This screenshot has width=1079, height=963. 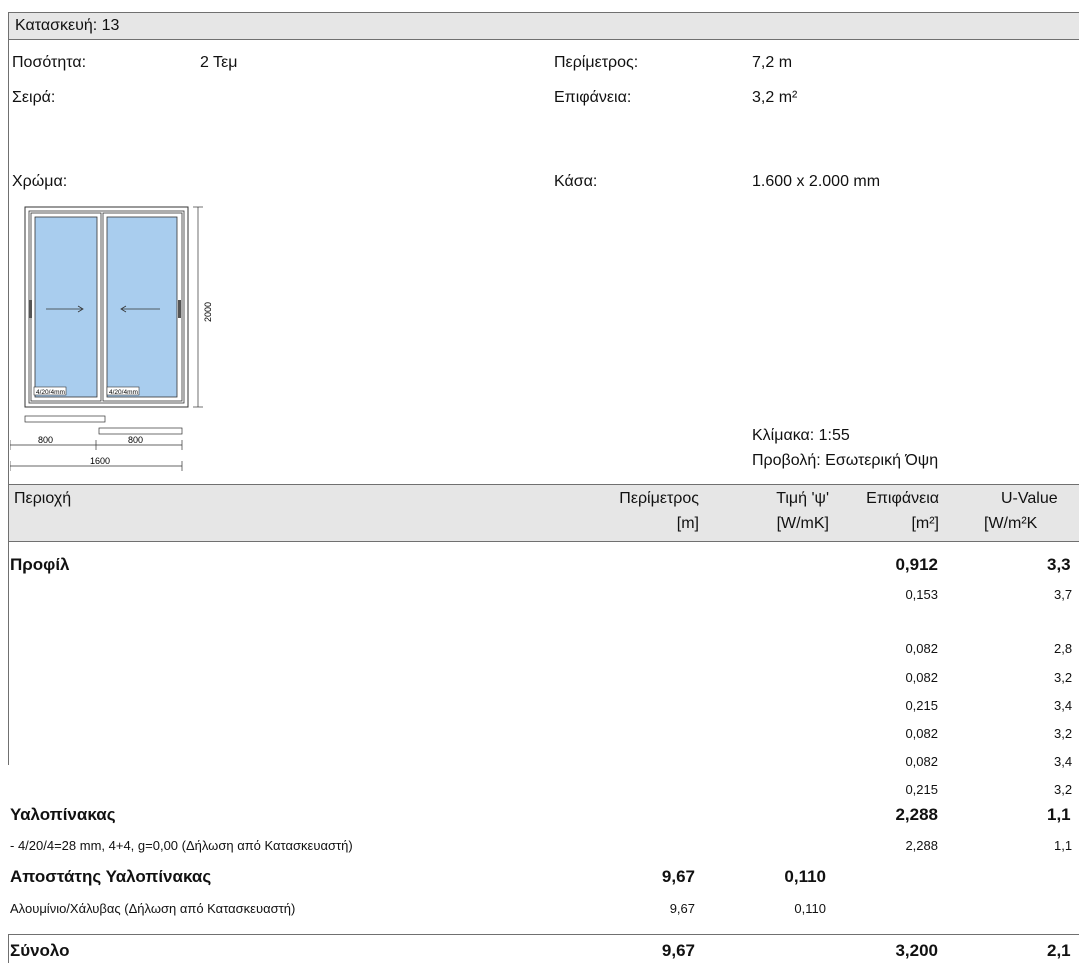 What do you see at coordinates (687, 523) in the screenshot?
I see `col-perimeter-unit: [m]` at bounding box center [687, 523].